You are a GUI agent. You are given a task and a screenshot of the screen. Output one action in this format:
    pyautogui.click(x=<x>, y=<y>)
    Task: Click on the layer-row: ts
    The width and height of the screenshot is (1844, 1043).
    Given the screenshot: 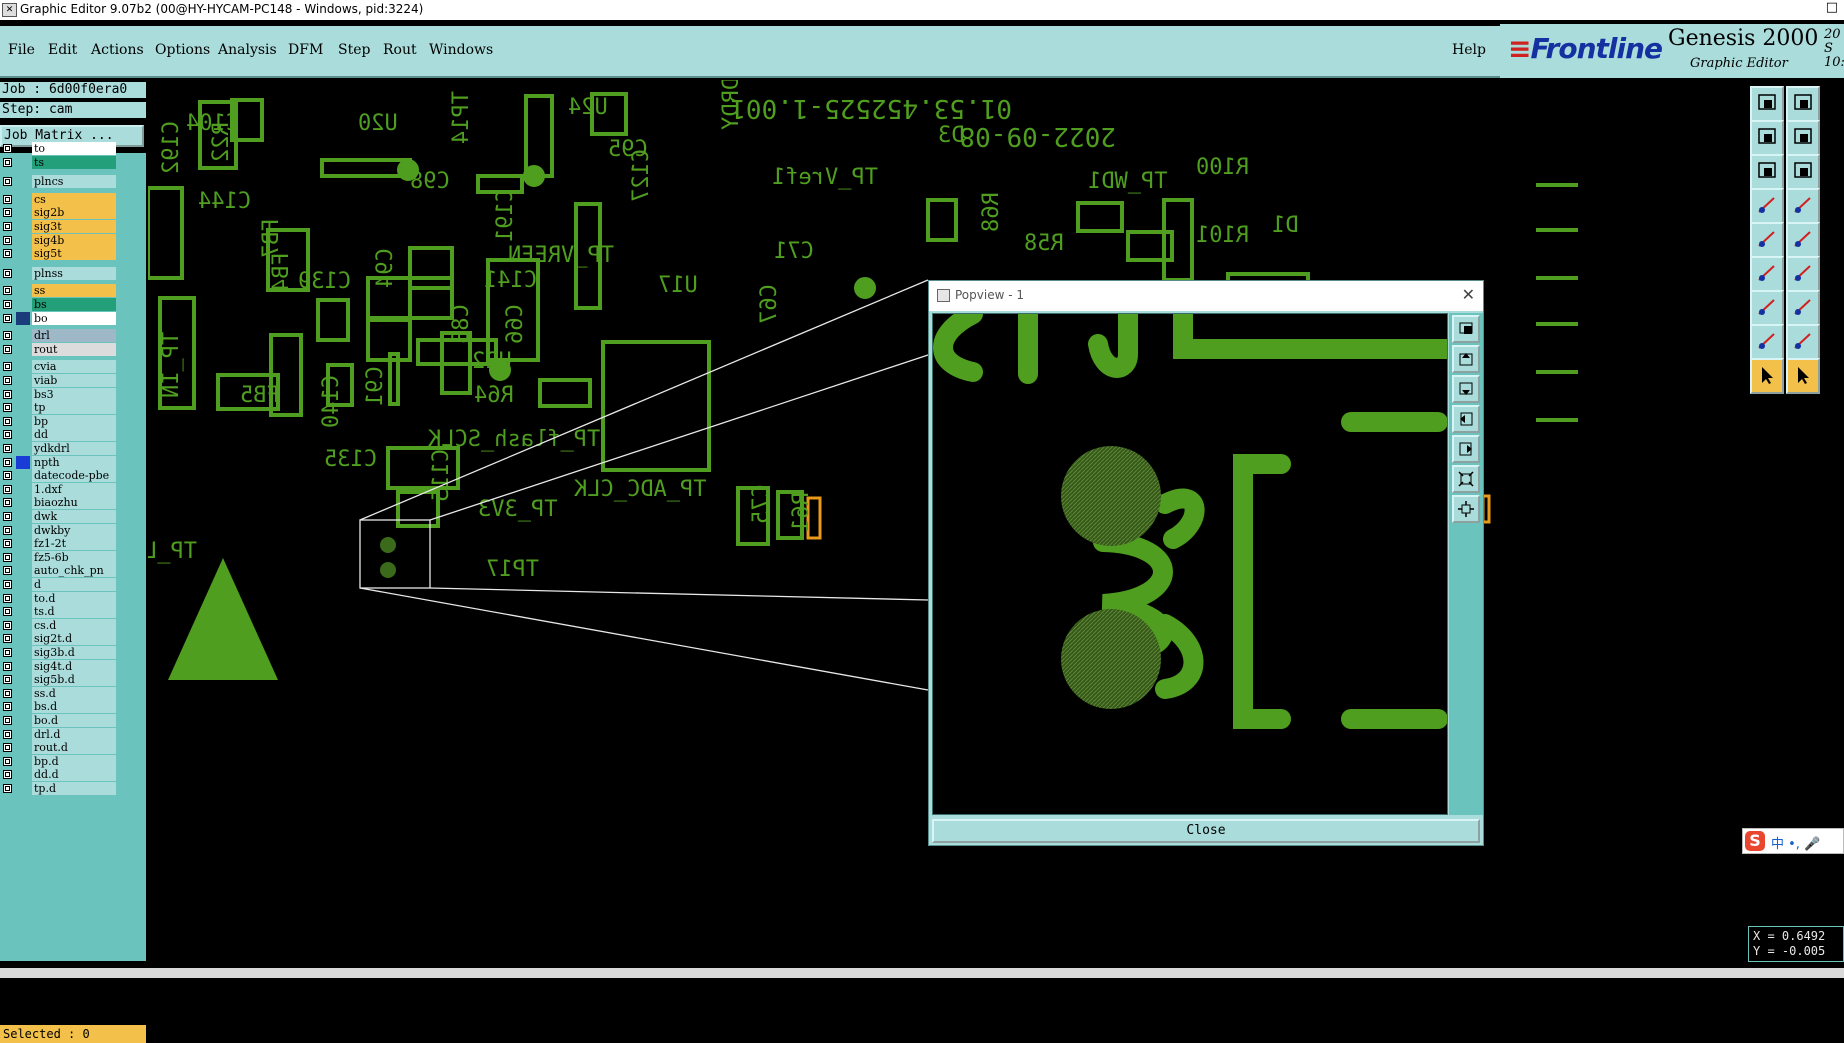 What is the action you would take?
    pyautogui.click(x=60, y=162)
    